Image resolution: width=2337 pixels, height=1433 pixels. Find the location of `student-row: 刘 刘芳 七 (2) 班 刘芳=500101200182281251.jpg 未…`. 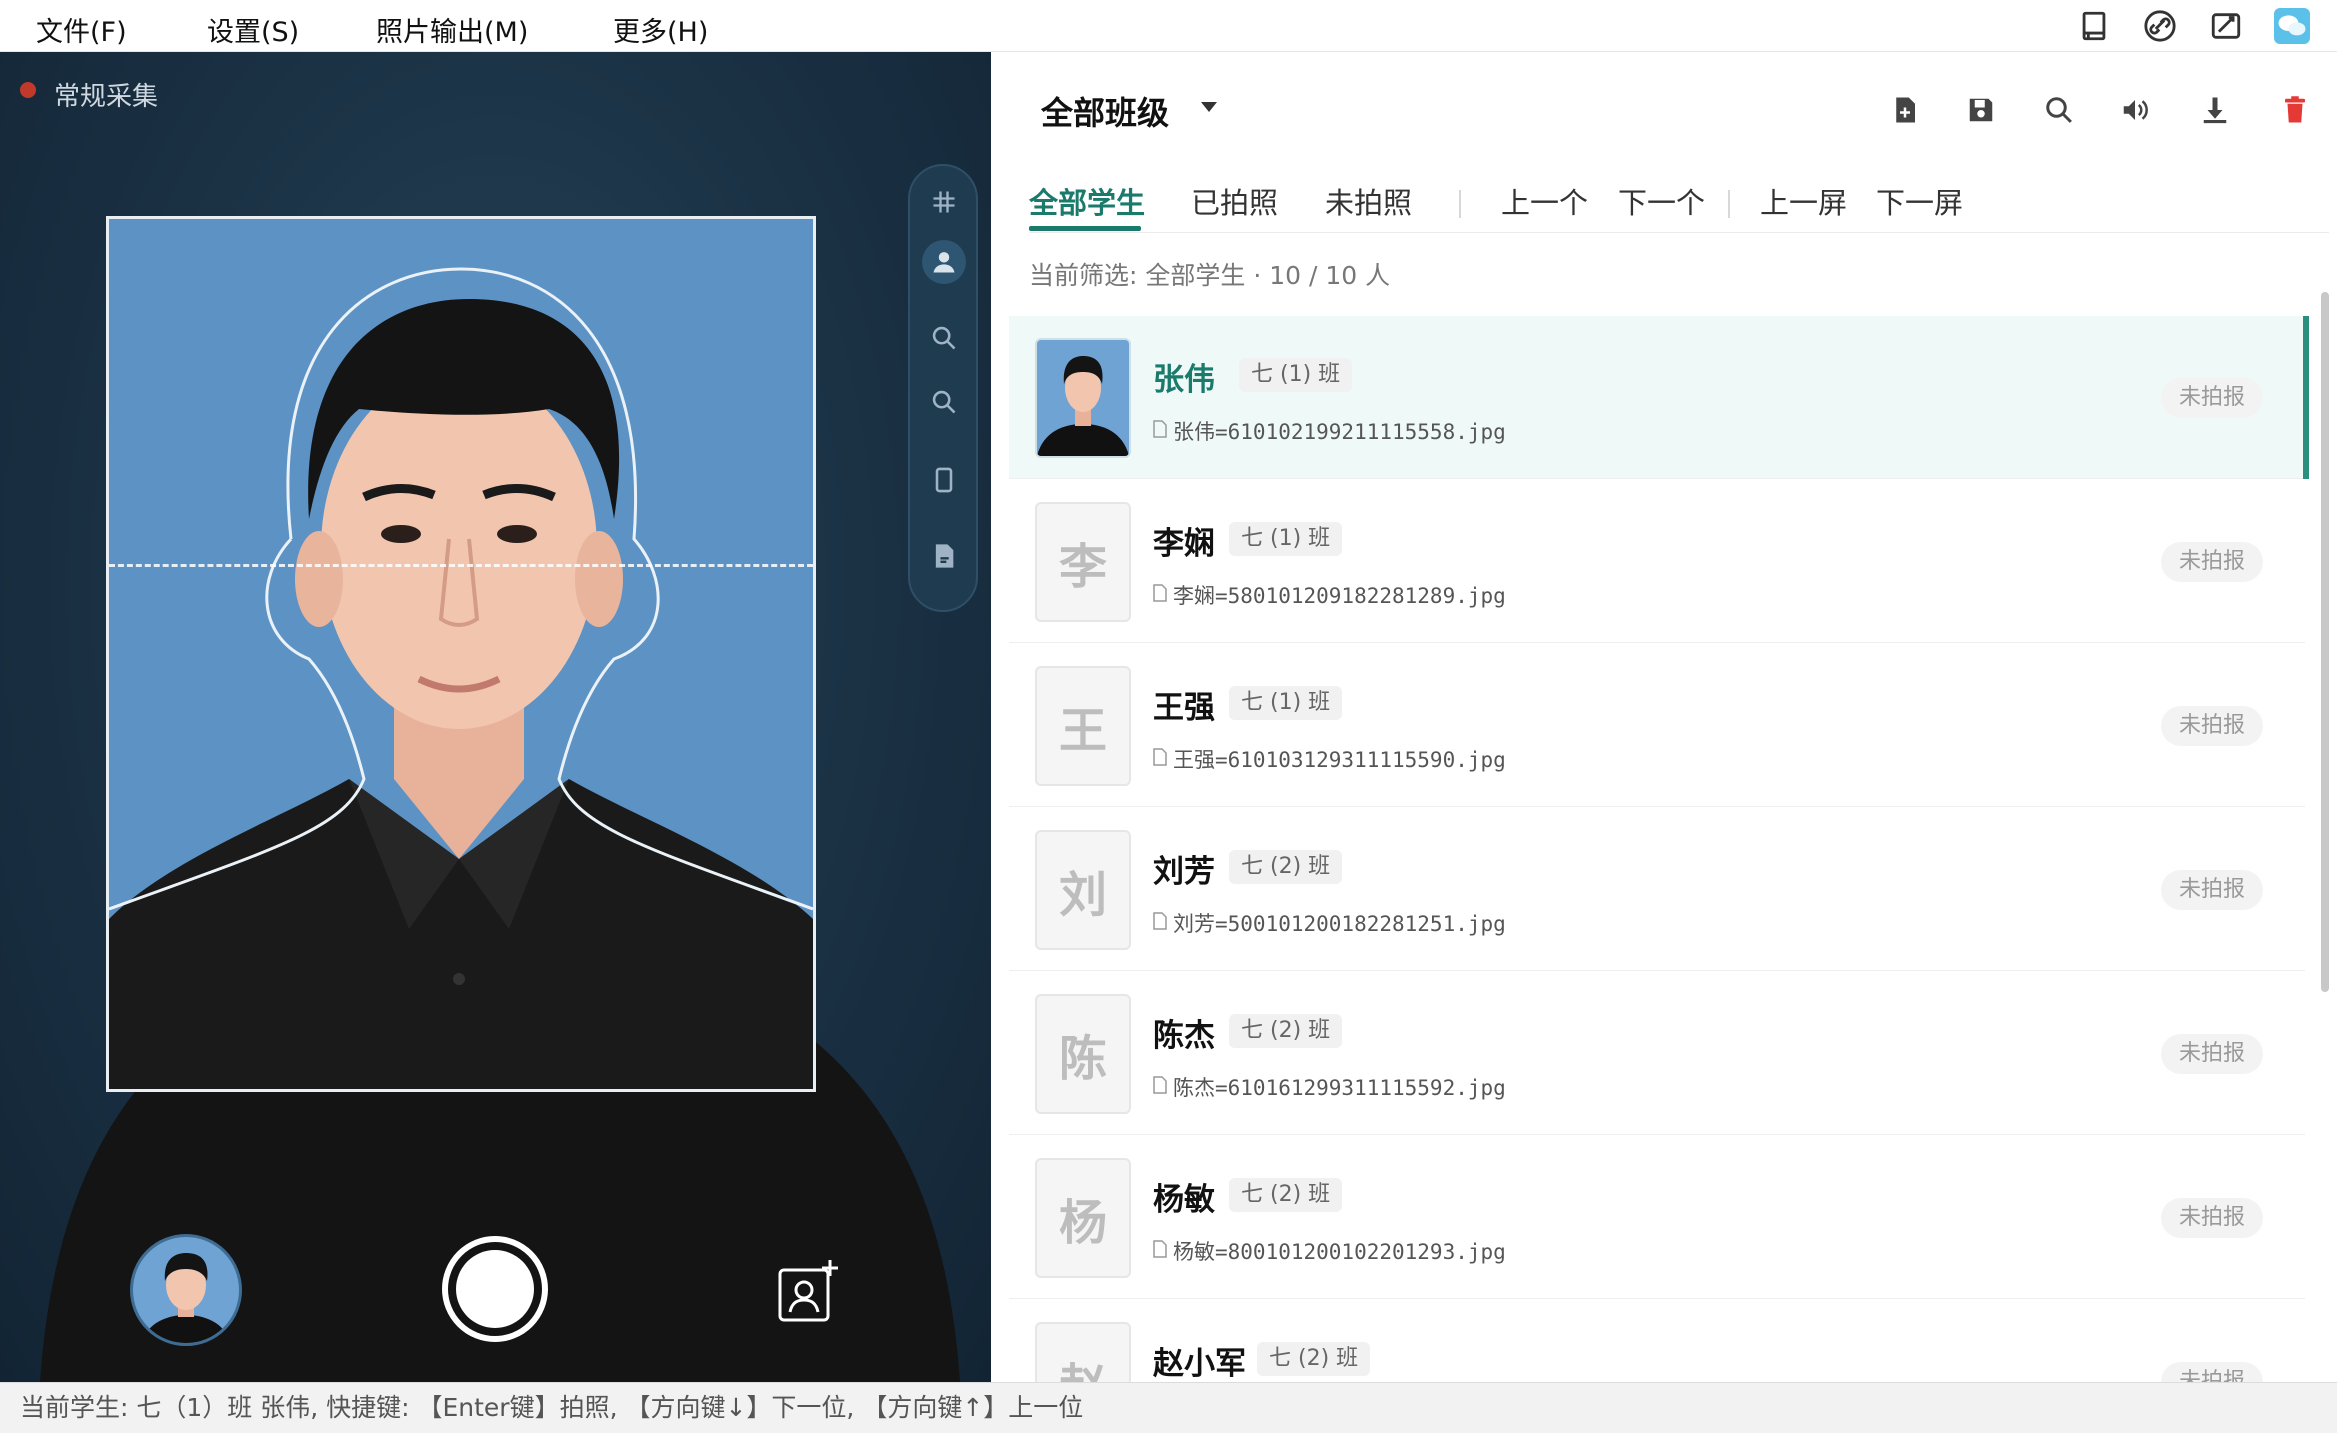

student-row: 刘 刘芳 七 (2) 班 刘芳=500101200182281251.jpg 未… is located at coordinates (1657, 889).